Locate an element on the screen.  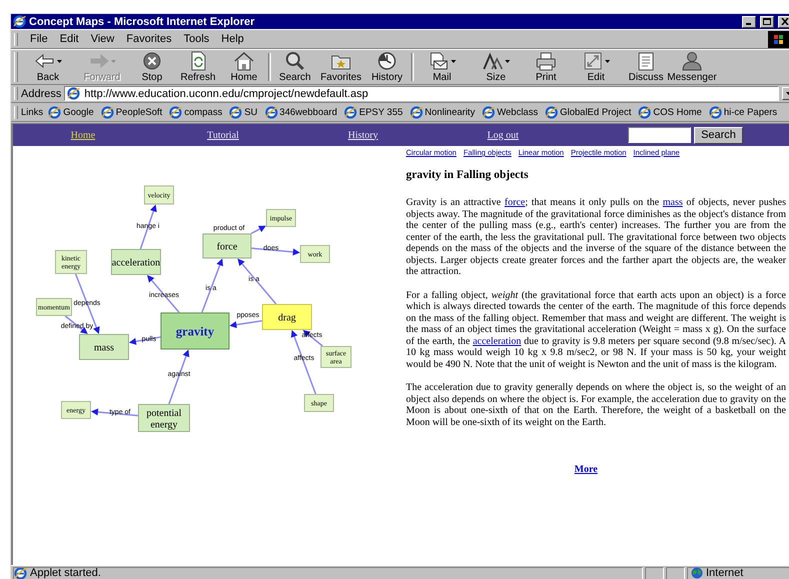
house-icon is located at coordinates (244, 61).